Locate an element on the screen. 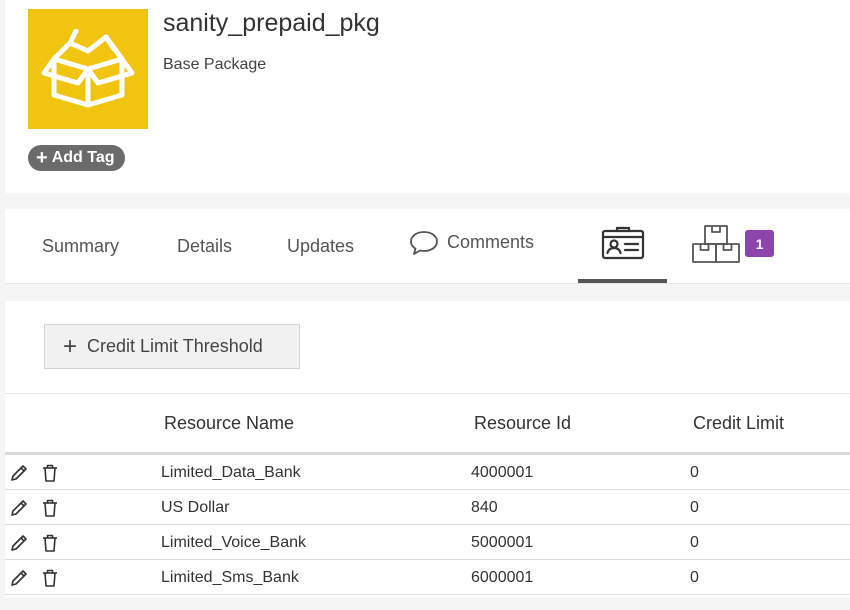 The height and width of the screenshot is (610, 850). add-tag-button: + Add Tag is located at coordinates (76, 158).